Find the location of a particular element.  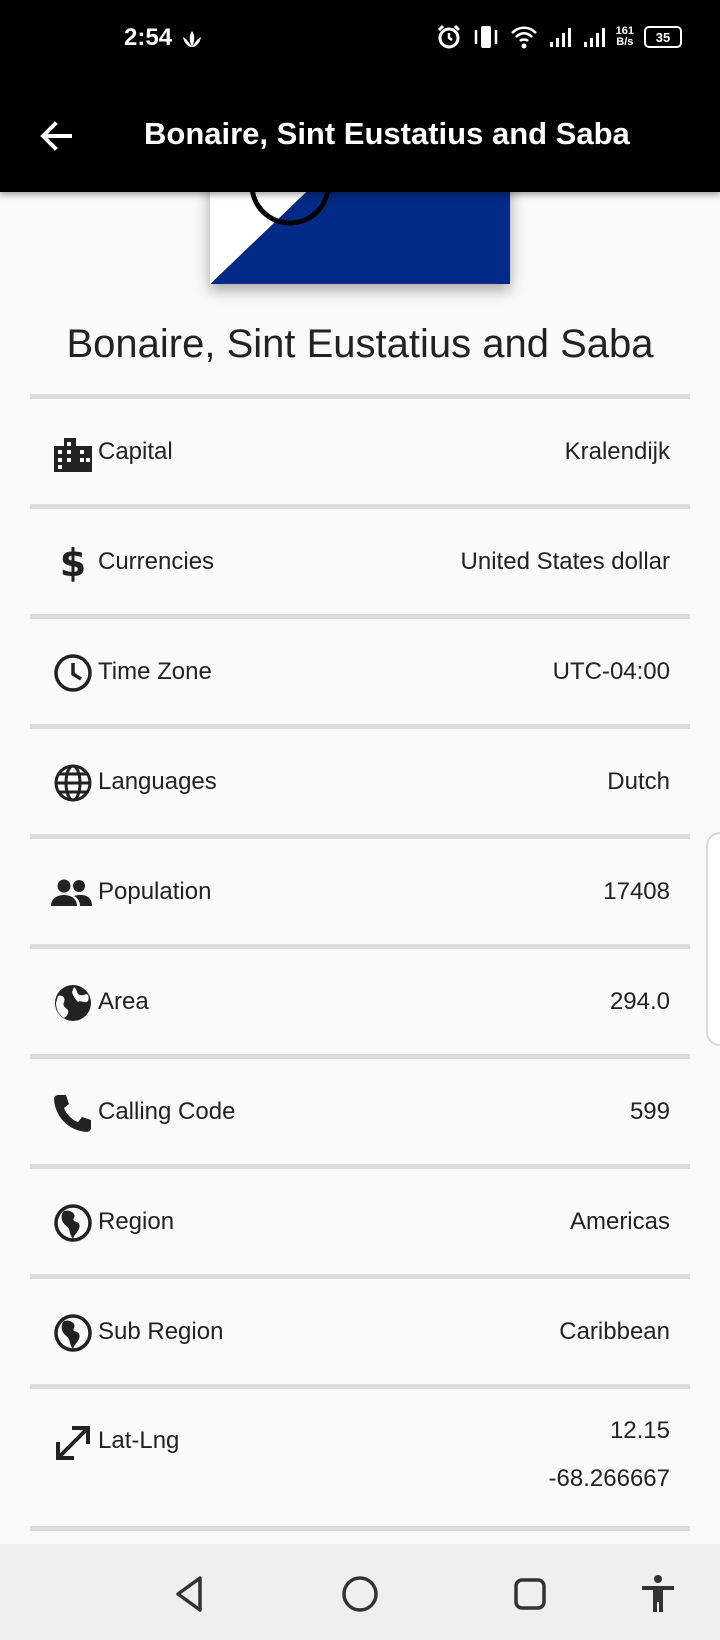

detail-value: 599 is located at coordinates (649, 1111).